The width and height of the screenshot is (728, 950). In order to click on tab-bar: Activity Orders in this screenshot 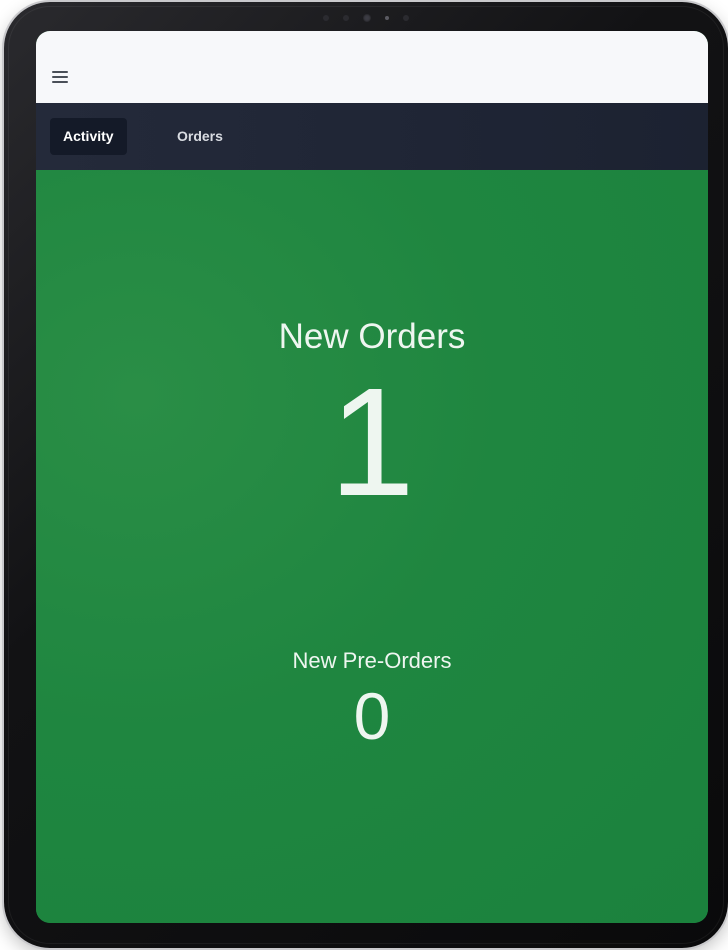, I will do `click(372, 136)`.